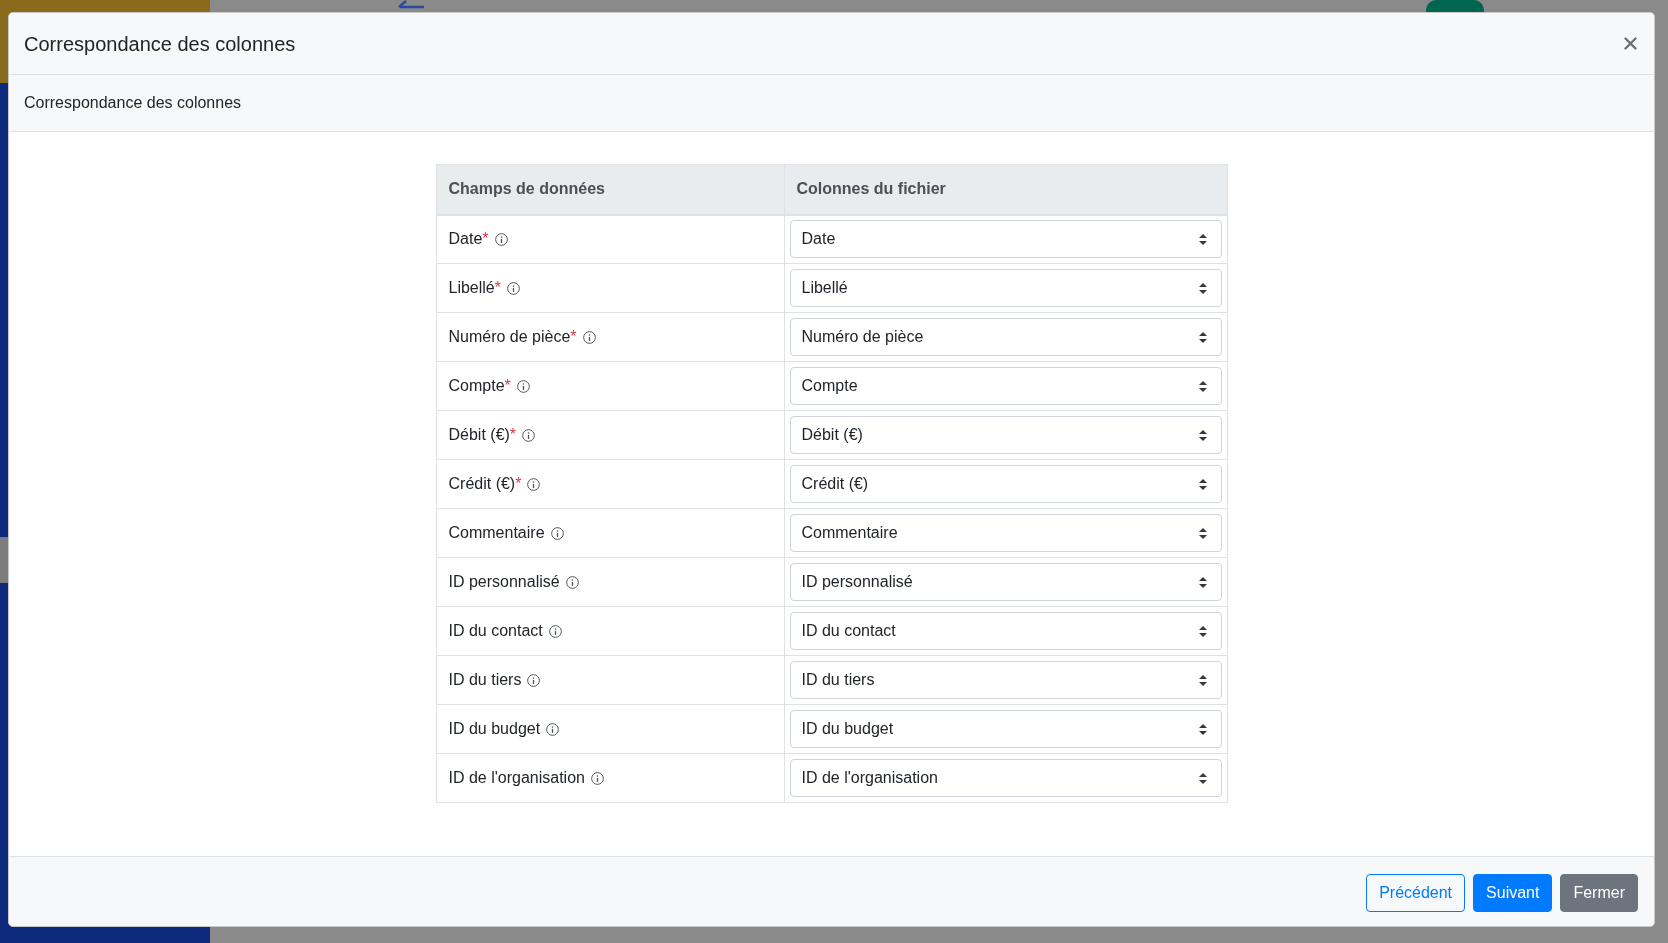 The width and height of the screenshot is (1668, 943). I want to click on field-label: ID du budget, so click(494, 729).